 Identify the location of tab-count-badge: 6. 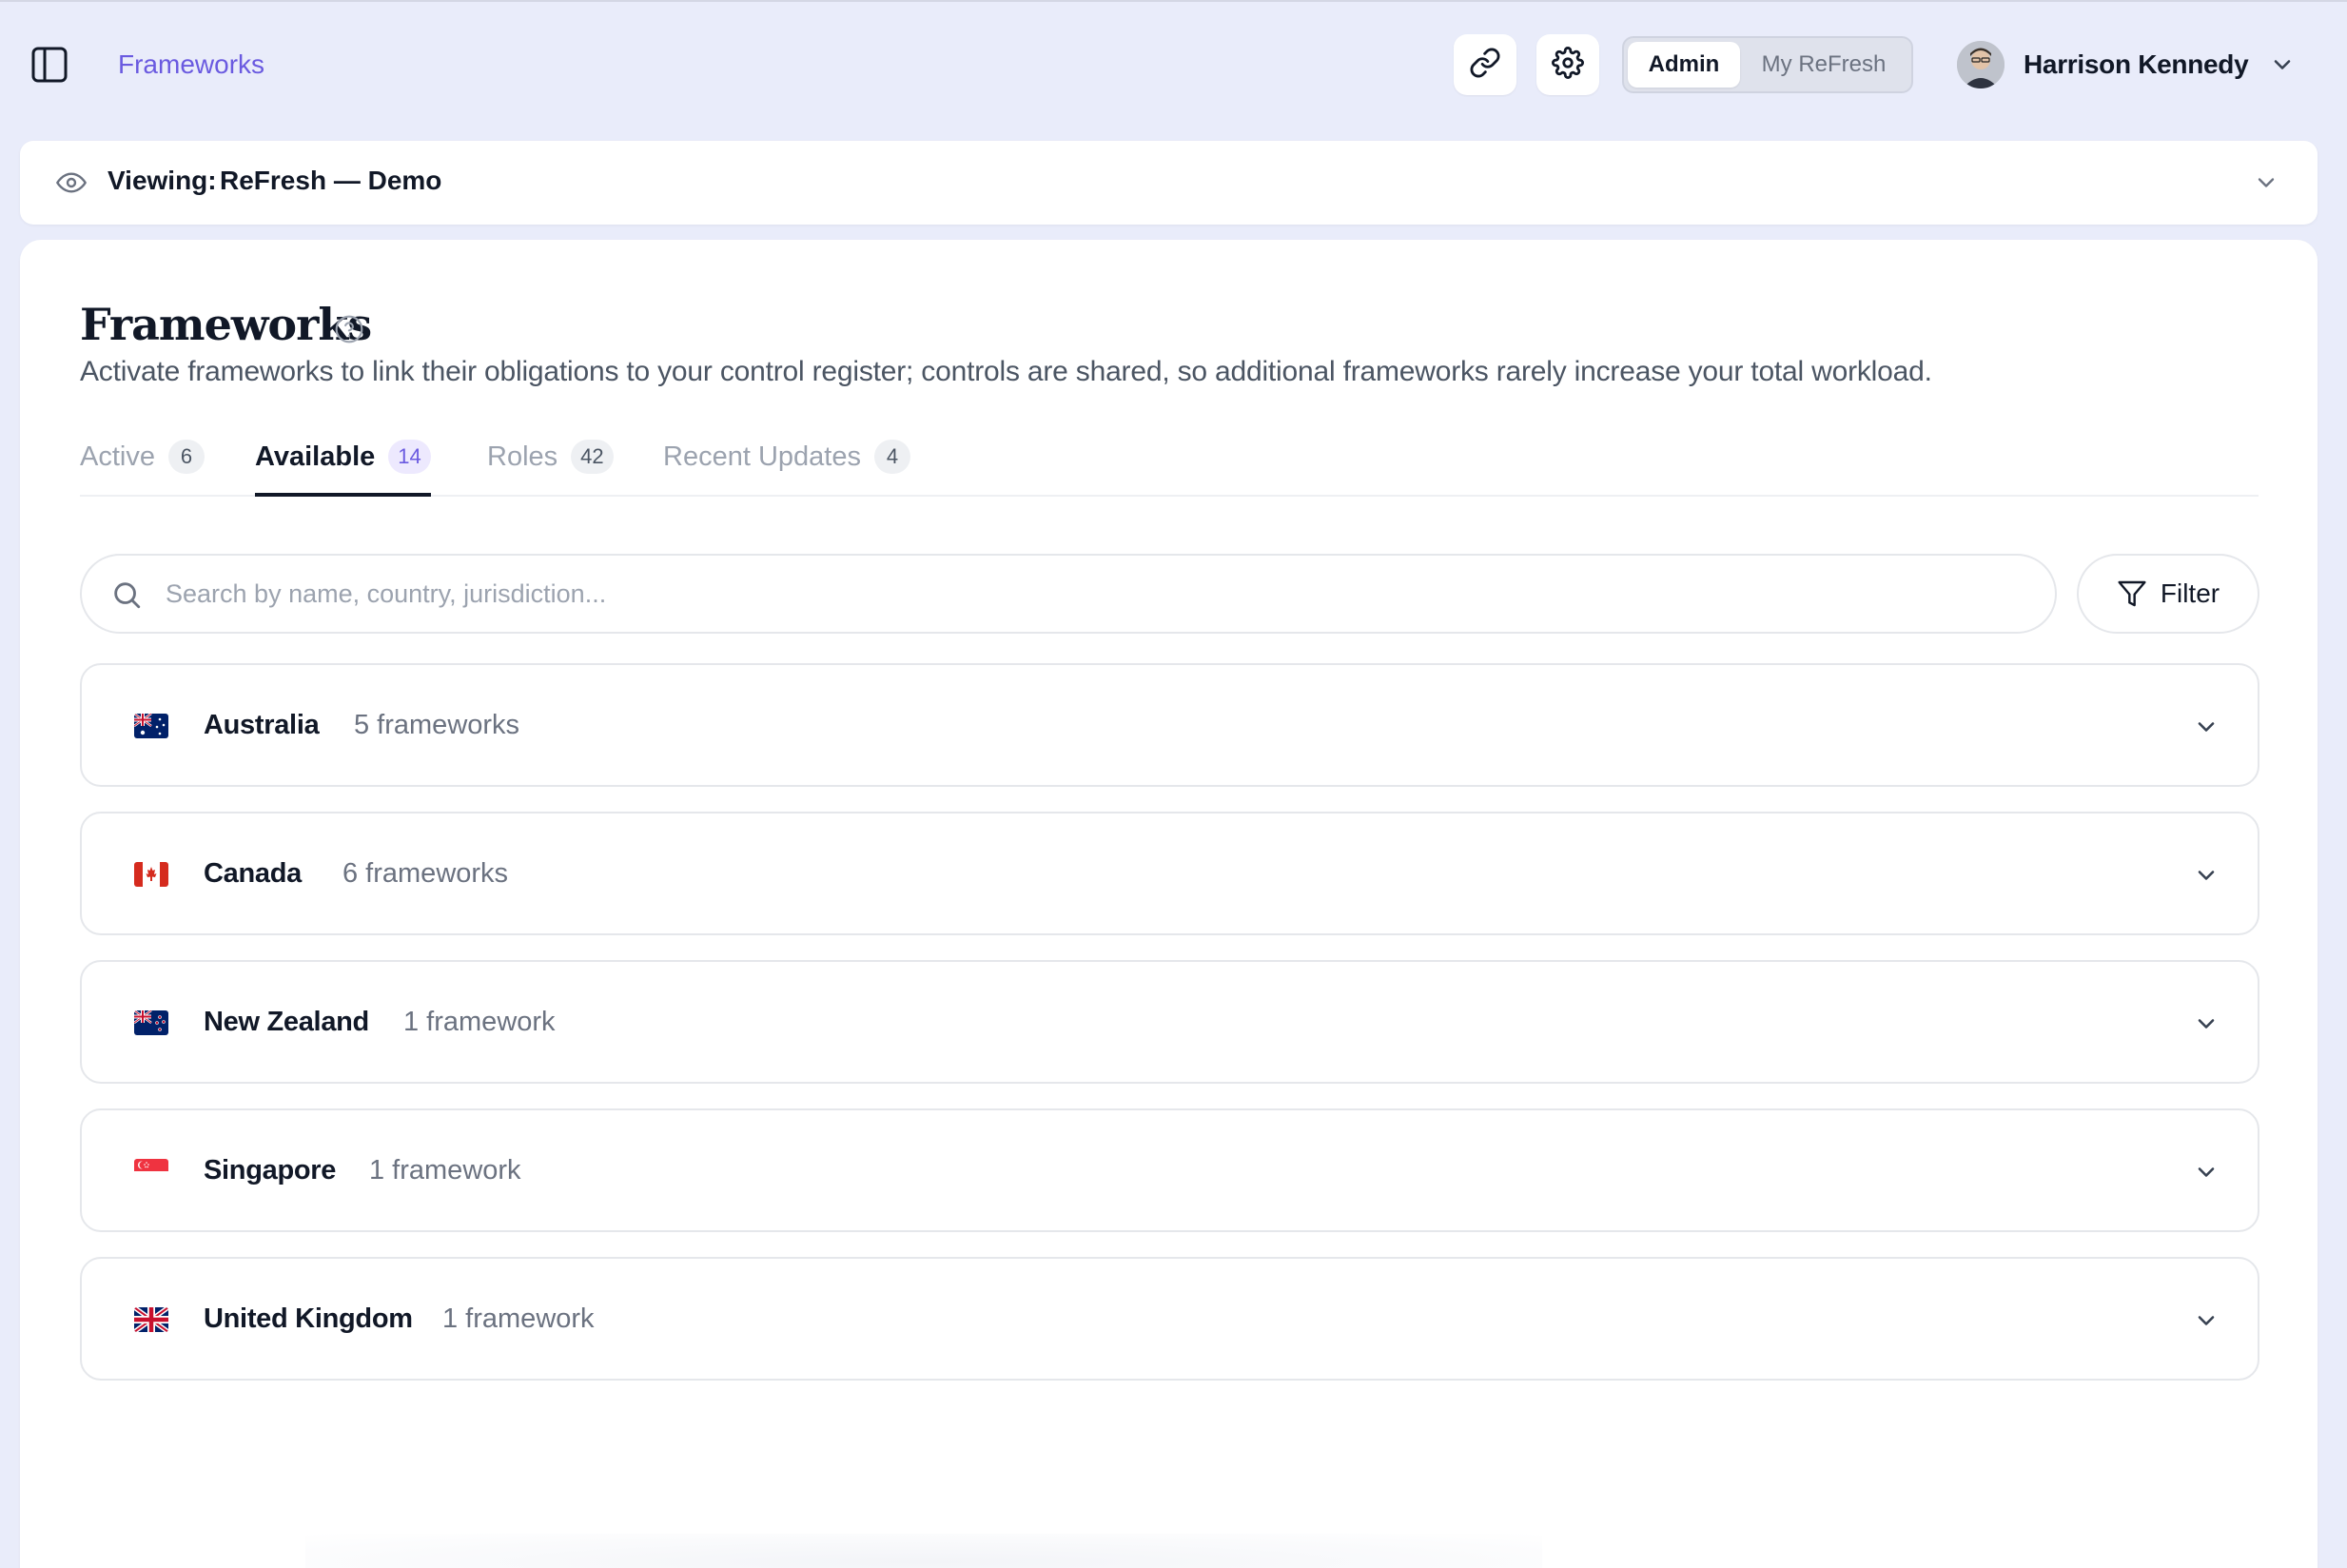
(186, 457).